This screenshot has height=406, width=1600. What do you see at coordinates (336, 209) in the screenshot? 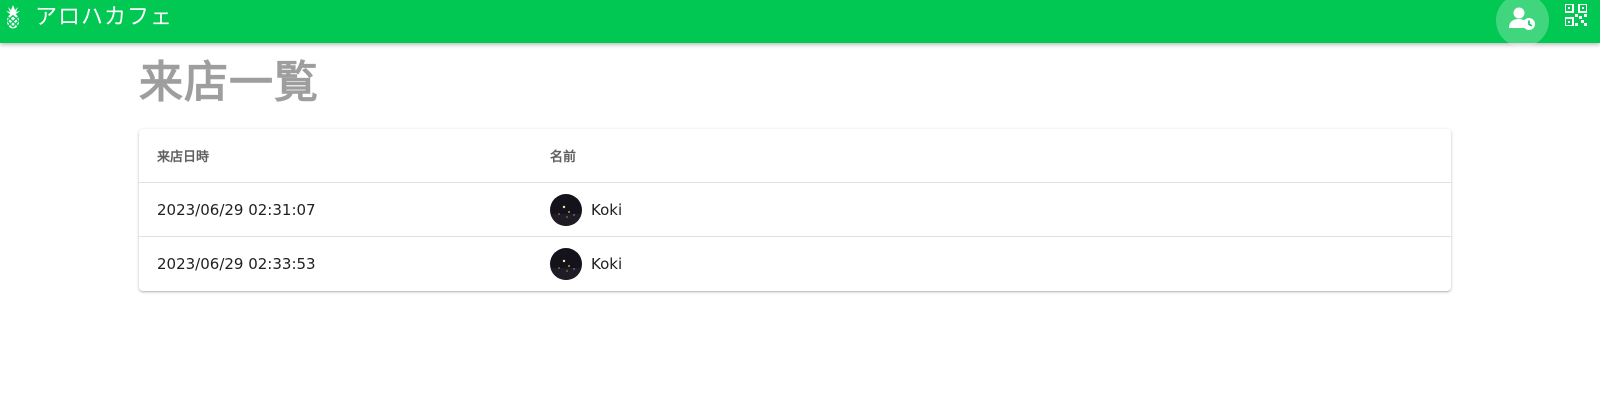
I see `visit-datetime: 2023/06/29 02:31:07` at bounding box center [336, 209].